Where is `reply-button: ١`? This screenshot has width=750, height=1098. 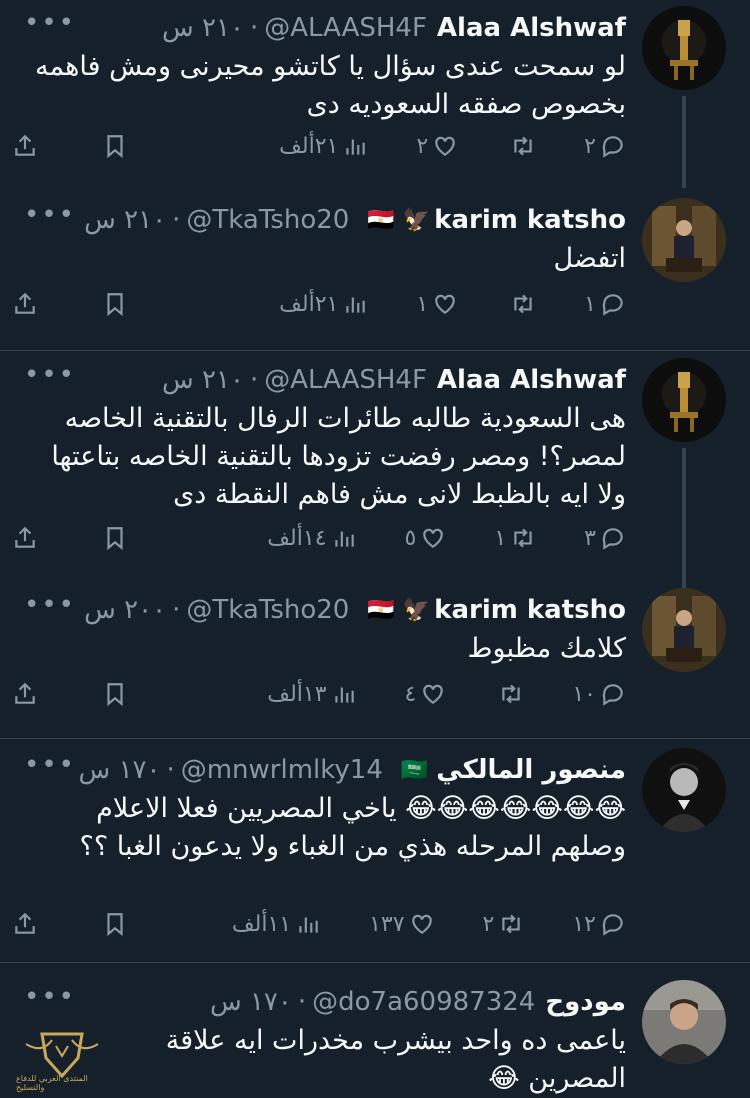 reply-button: ١ is located at coordinates (605, 304).